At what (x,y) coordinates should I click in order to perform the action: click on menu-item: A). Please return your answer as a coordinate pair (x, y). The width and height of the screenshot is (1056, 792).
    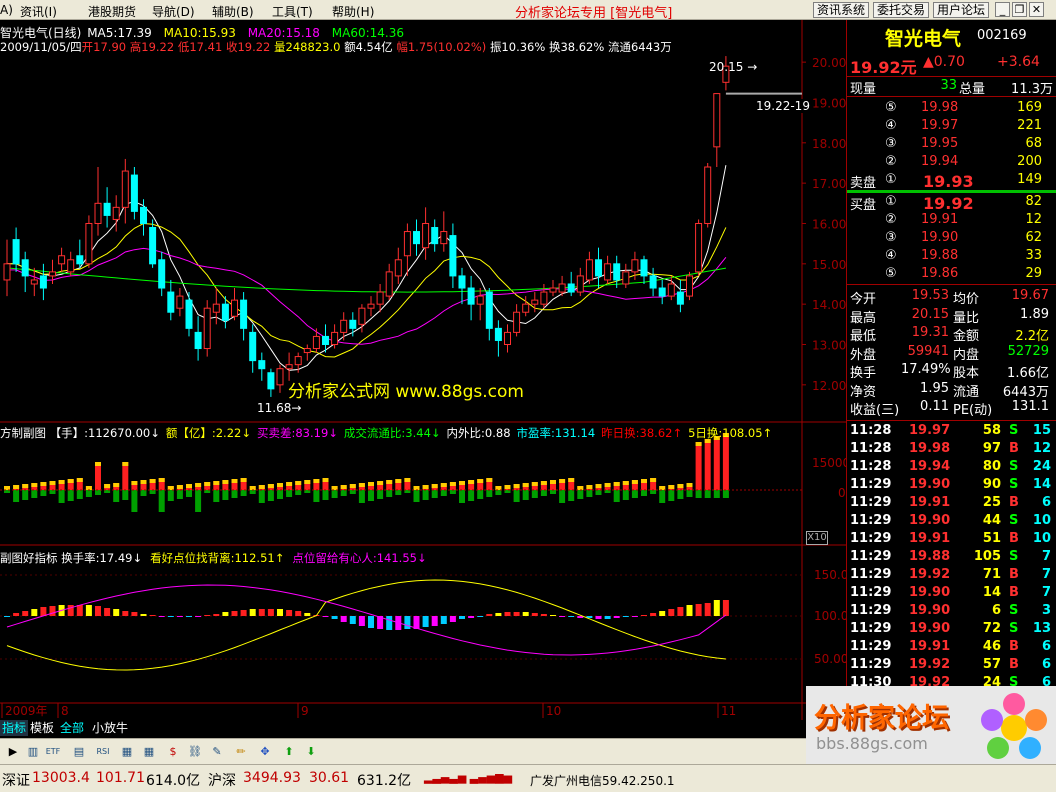
    Looking at the image, I should click on (6, 10).